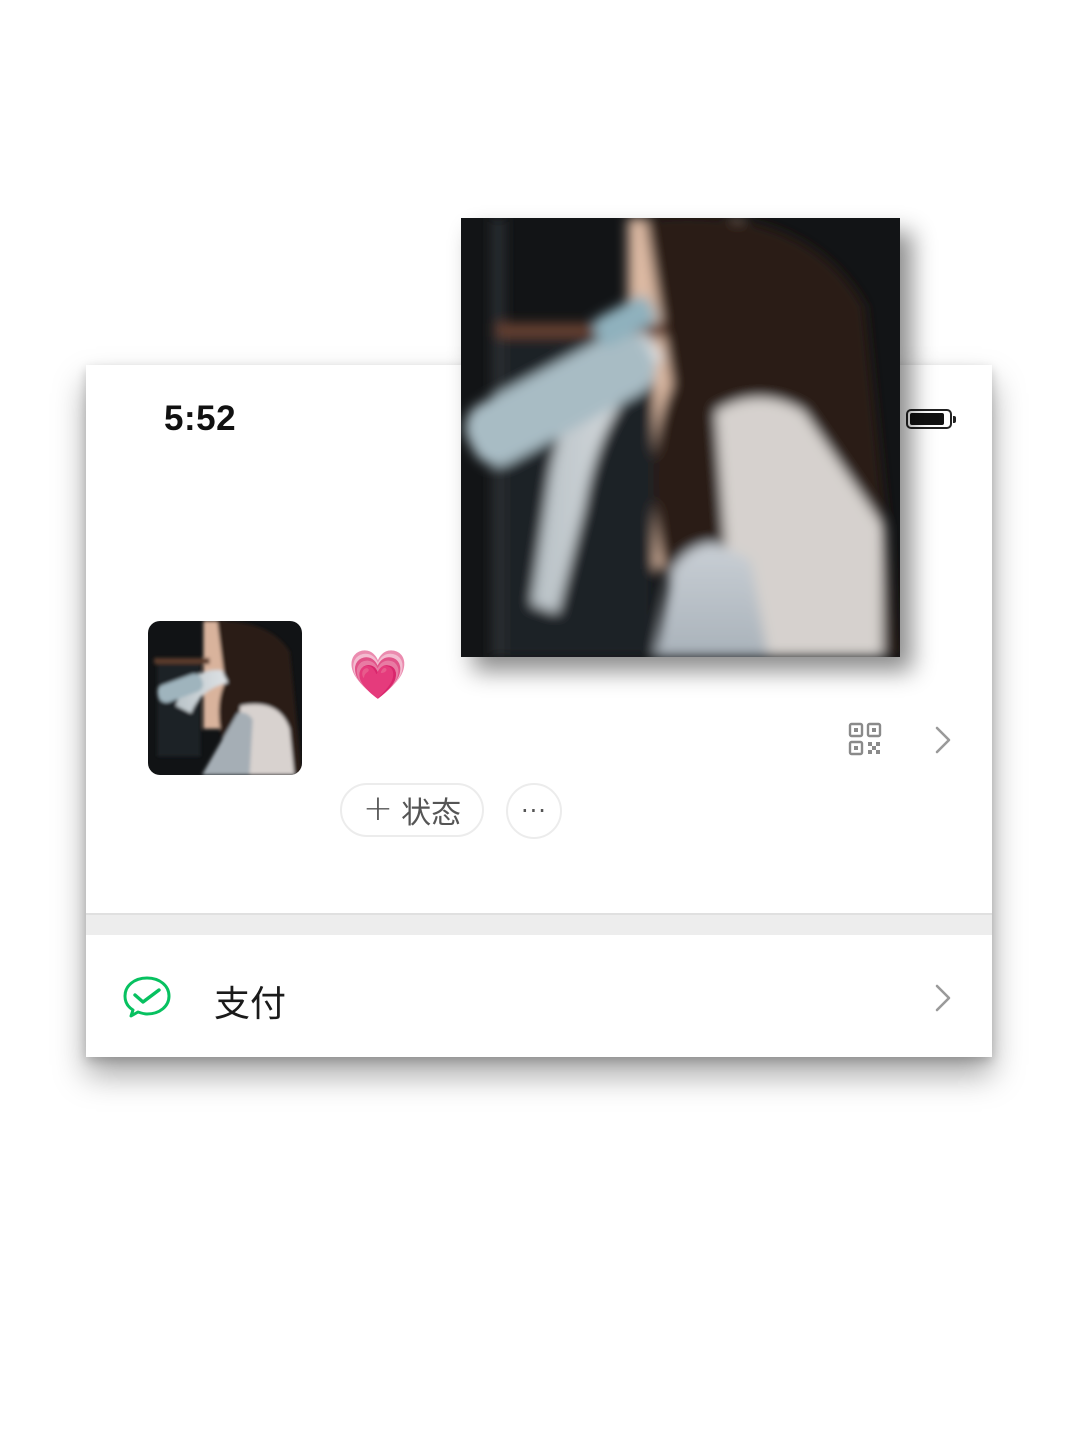 The image size is (1080, 1439). Describe the element at coordinates (865, 739) in the screenshot. I see `qr-code-icon` at that location.